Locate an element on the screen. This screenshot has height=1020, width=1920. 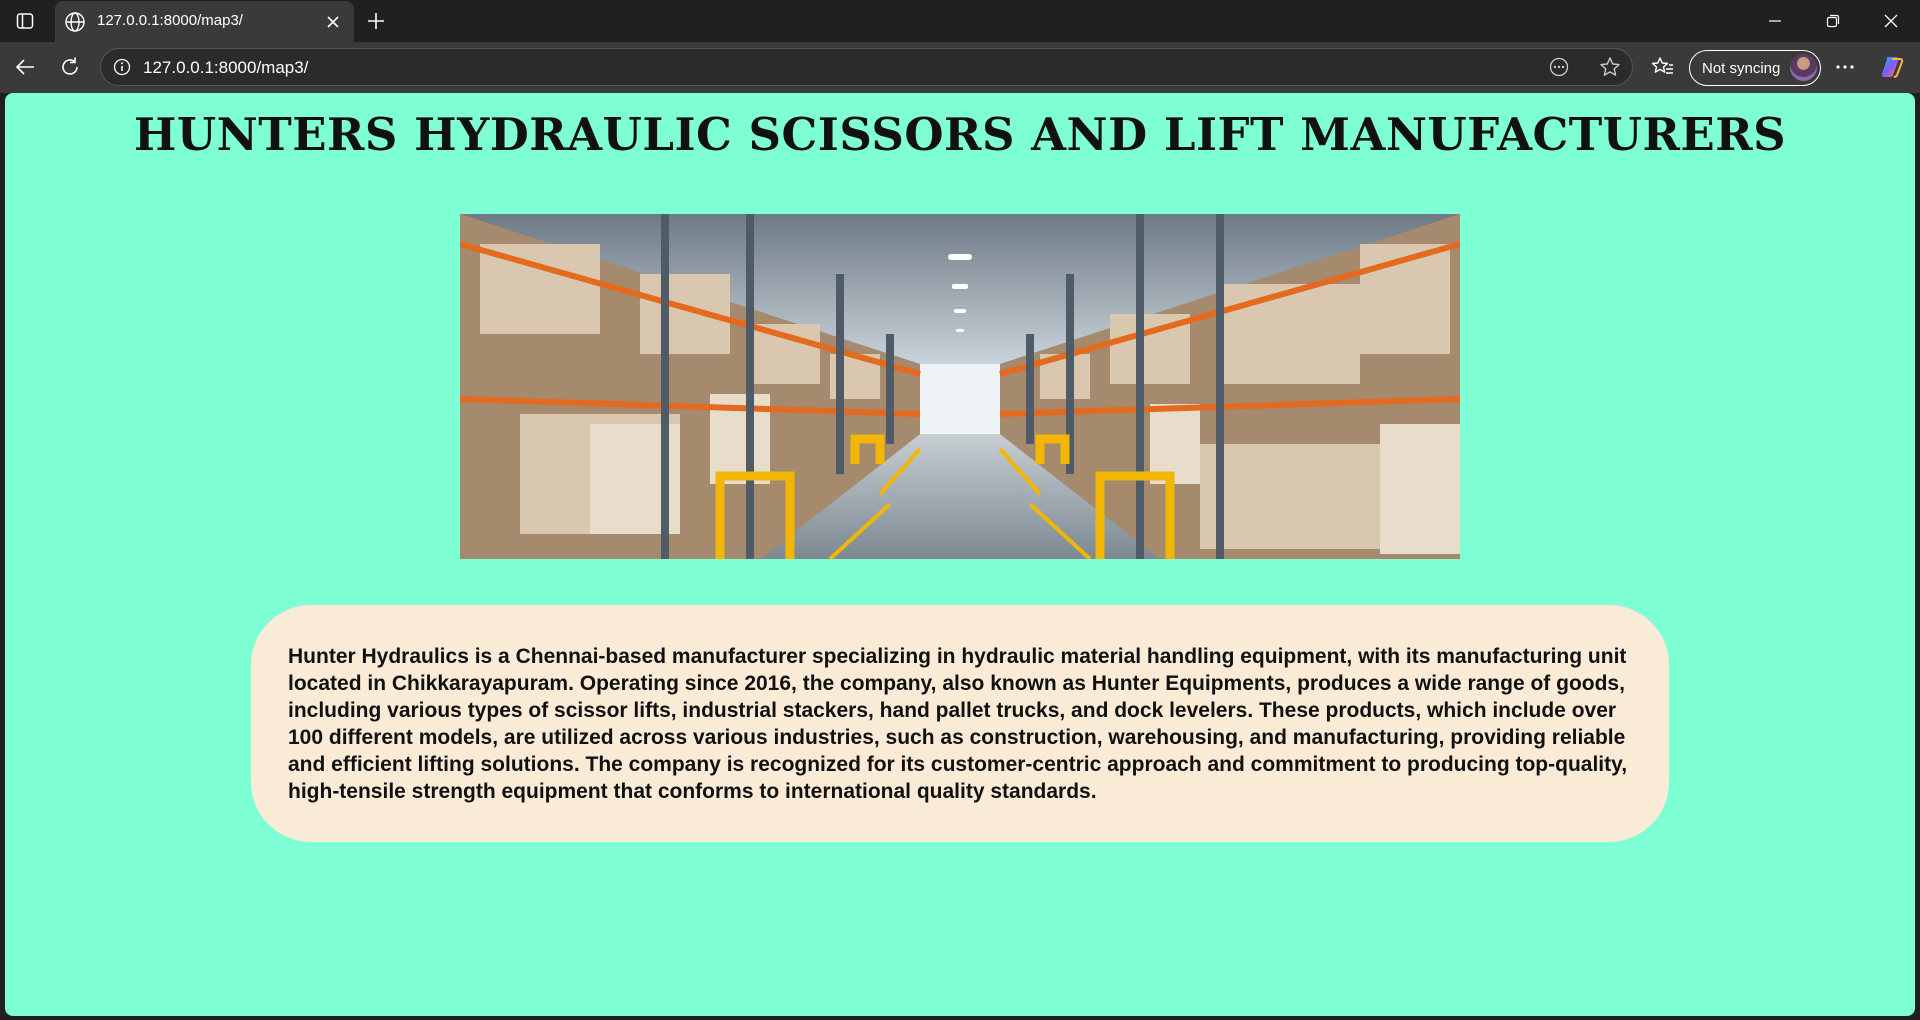
globe-icon is located at coordinates (75, 22).